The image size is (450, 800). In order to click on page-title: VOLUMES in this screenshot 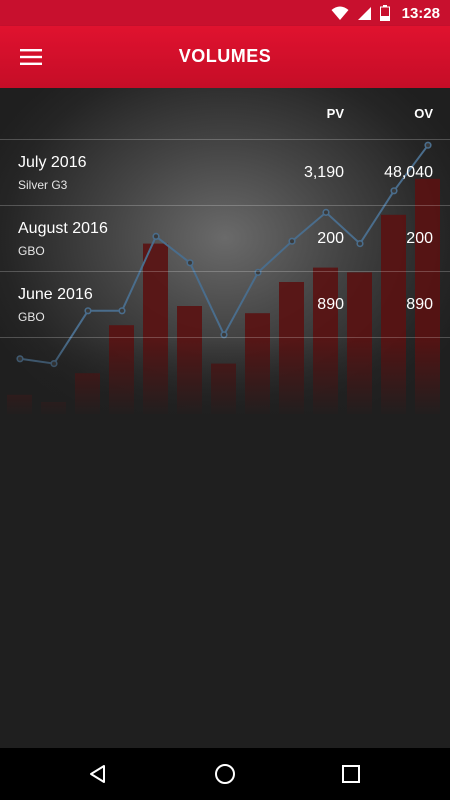, I will do `click(225, 56)`.